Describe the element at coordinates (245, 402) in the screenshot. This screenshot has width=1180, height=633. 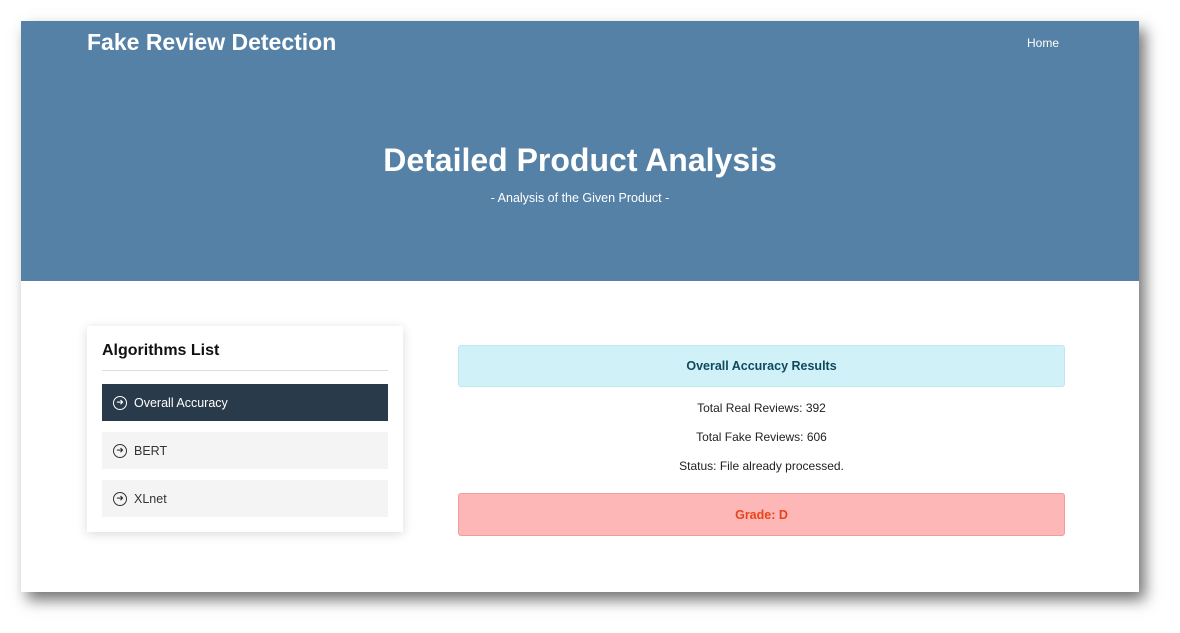
I see `sidebar-item-overall-accuracy: ➜ Overall Accuracy` at that location.